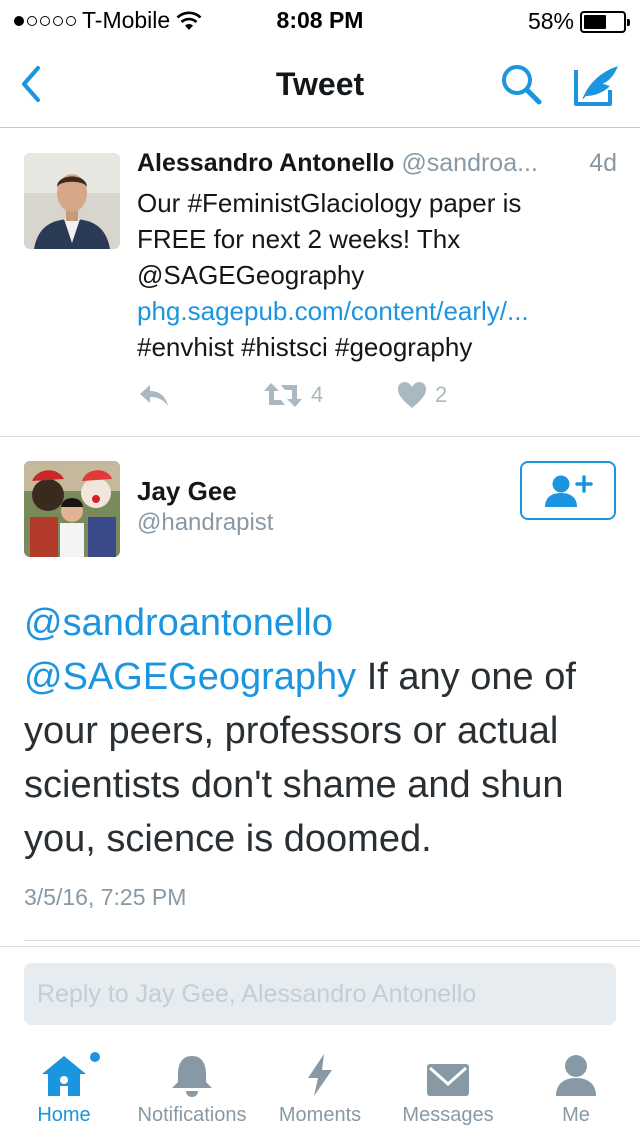 This screenshot has height=1136, width=640. Describe the element at coordinates (441, 394) in the screenshot. I see `like-count: 2` at that location.